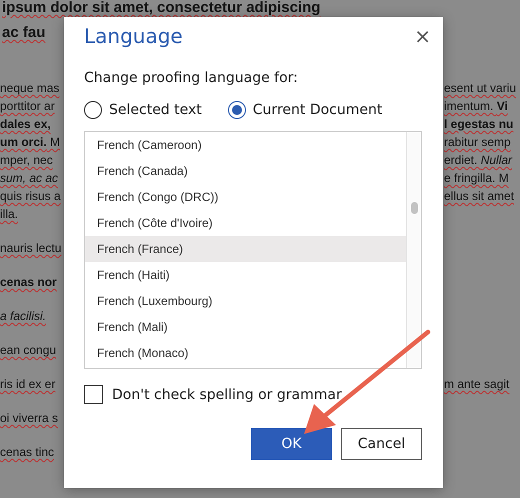 Image resolution: width=520 pixels, height=498 pixels. What do you see at coordinates (30, 196) in the screenshot?
I see `document-text: quis risus a` at bounding box center [30, 196].